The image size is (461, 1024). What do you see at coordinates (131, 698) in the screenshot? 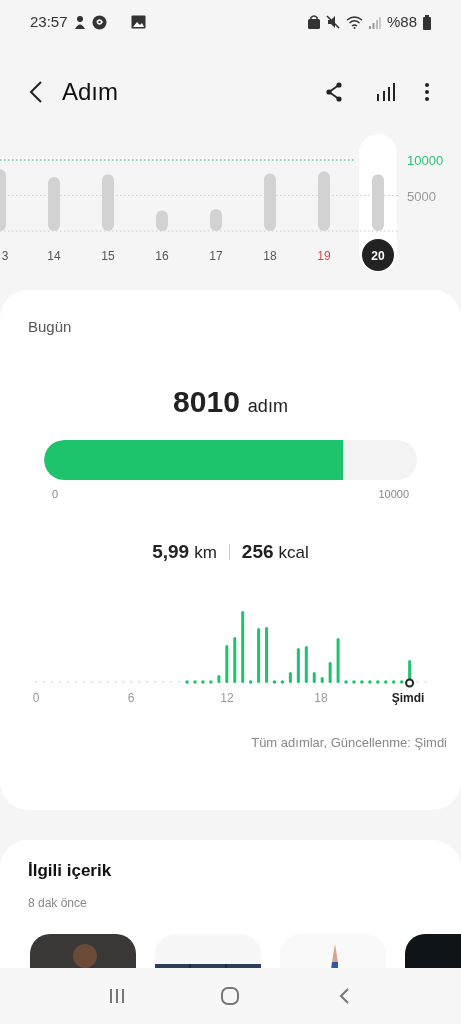
I see `time-axis-label: 6` at bounding box center [131, 698].